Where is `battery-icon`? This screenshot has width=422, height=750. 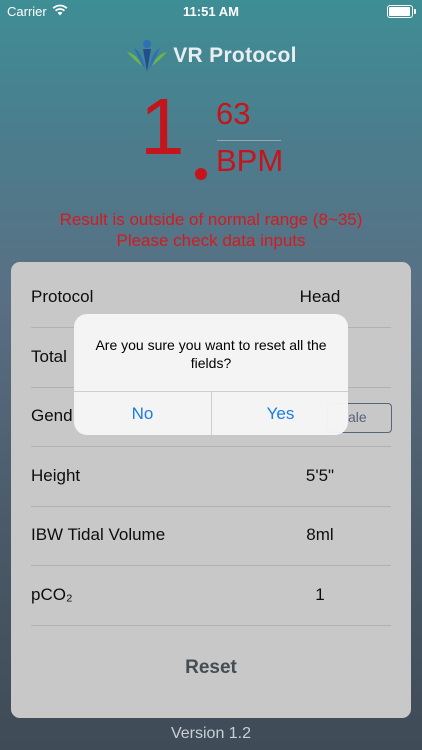 battery-icon is located at coordinates (401, 11).